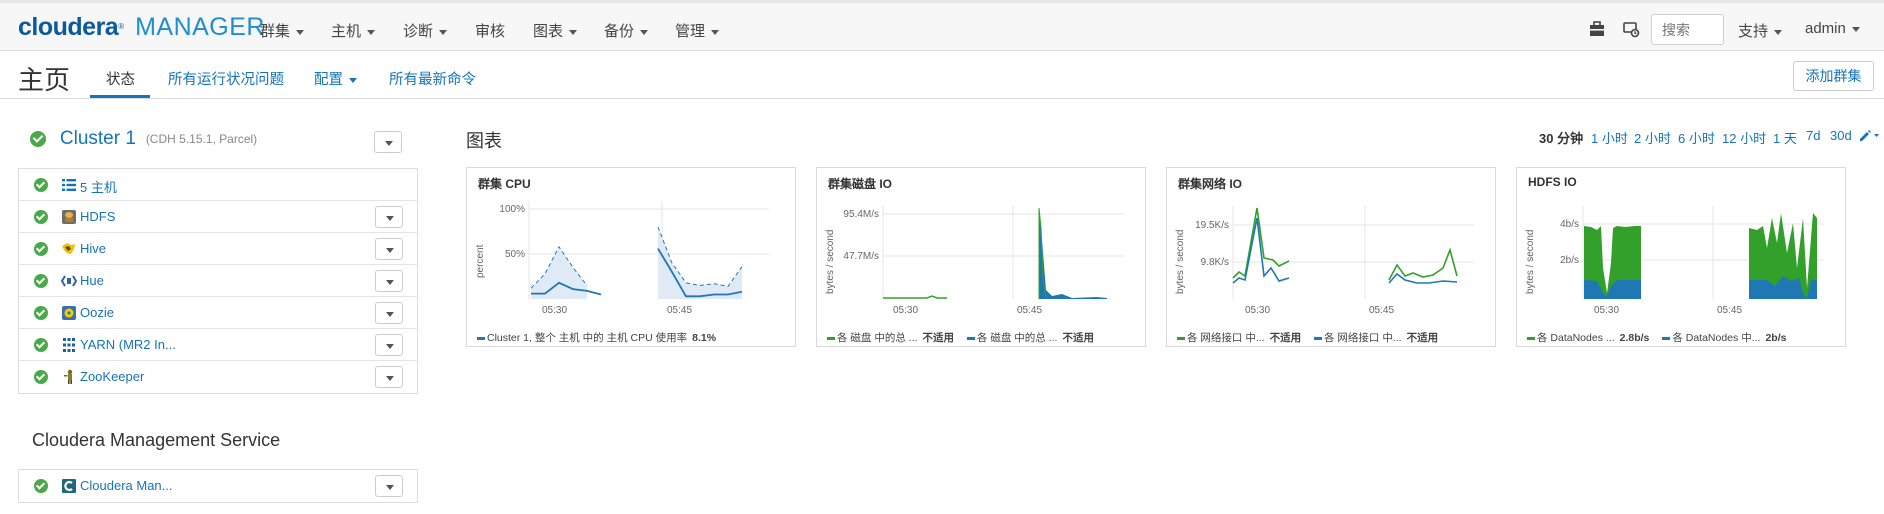 This screenshot has width=1884, height=514. Describe the element at coordinates (626, 30) in the screenshot. I see `nav-backup-menu: 备份` at that location.